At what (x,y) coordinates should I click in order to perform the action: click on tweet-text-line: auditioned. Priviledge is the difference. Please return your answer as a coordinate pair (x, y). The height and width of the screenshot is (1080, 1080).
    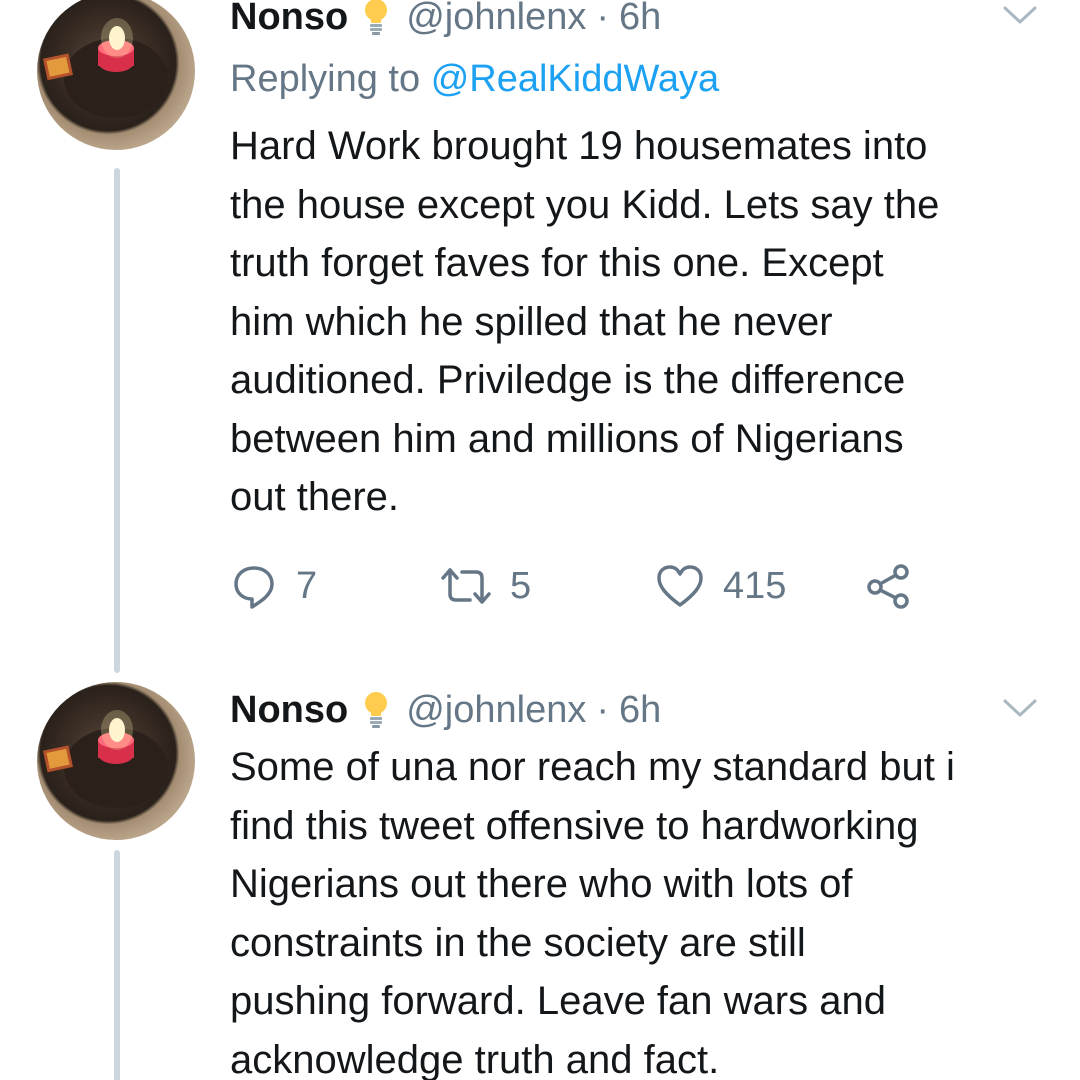
    Looking at the image, I should click on (568, 380).